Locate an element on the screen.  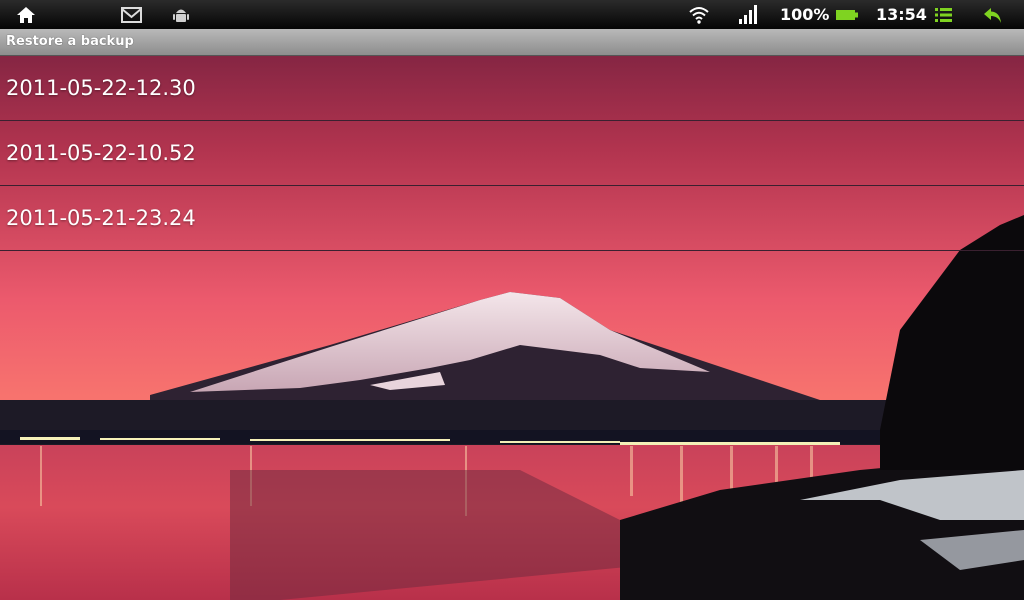
backup-name: 2011-05-21-23.24 is located at coordinates (101, 218).